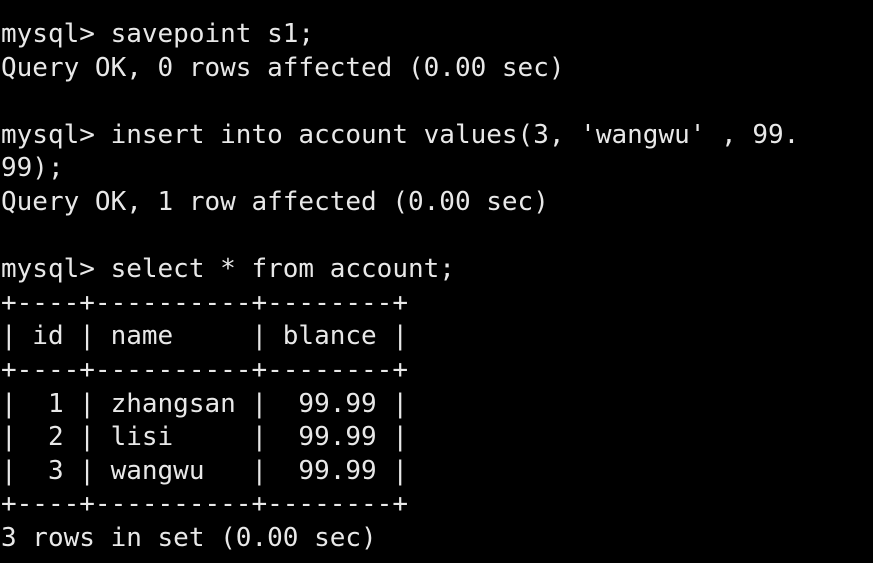  I want to click on terminal-line-table-row-3: | 3 | wangwu | 99.99 |, so click(204, 470).